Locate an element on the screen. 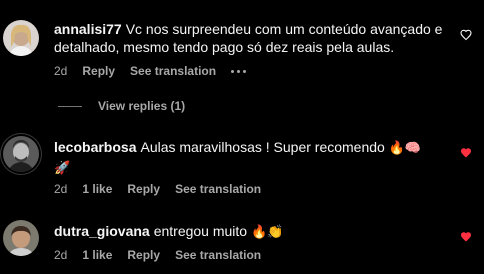 The image size is (484, 274). heart-outline-icon is located at coordinates (466, 35).